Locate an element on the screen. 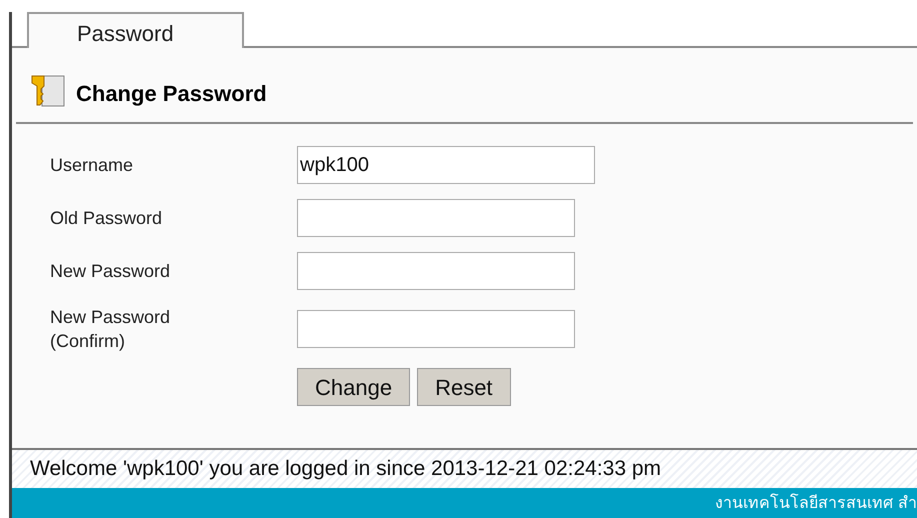 The width and height of the screenshot is (917, 518). form-button: Reset is located at coordinates (464, 387).